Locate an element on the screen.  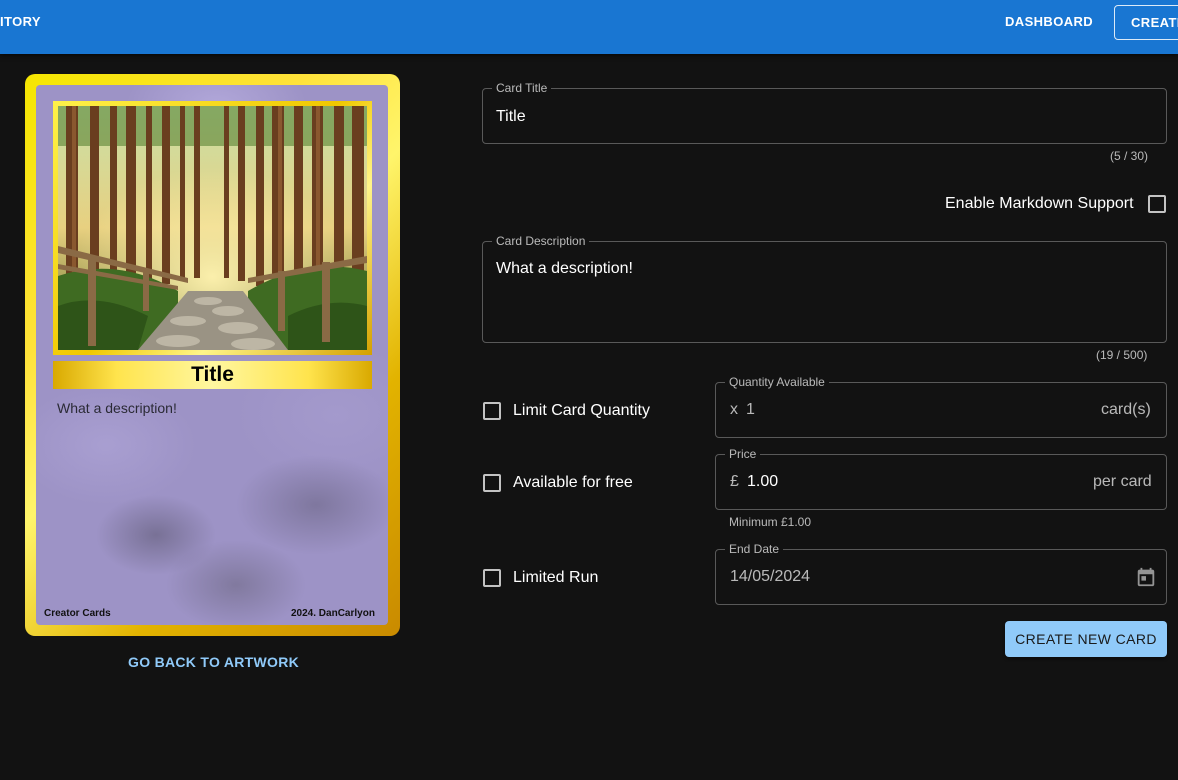
card-description-field: Card Description What a description! is located at coordinates (824, 288).